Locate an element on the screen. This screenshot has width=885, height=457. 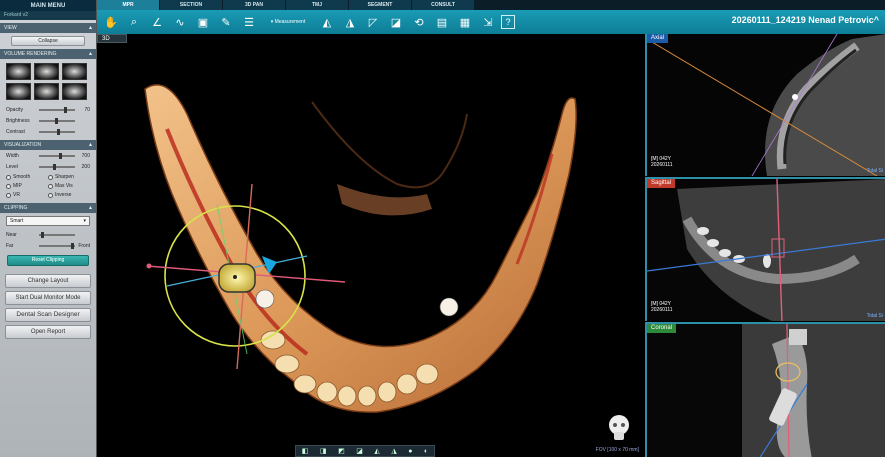
view-preset-icon: ◧ is located at coordinates (305, 451).